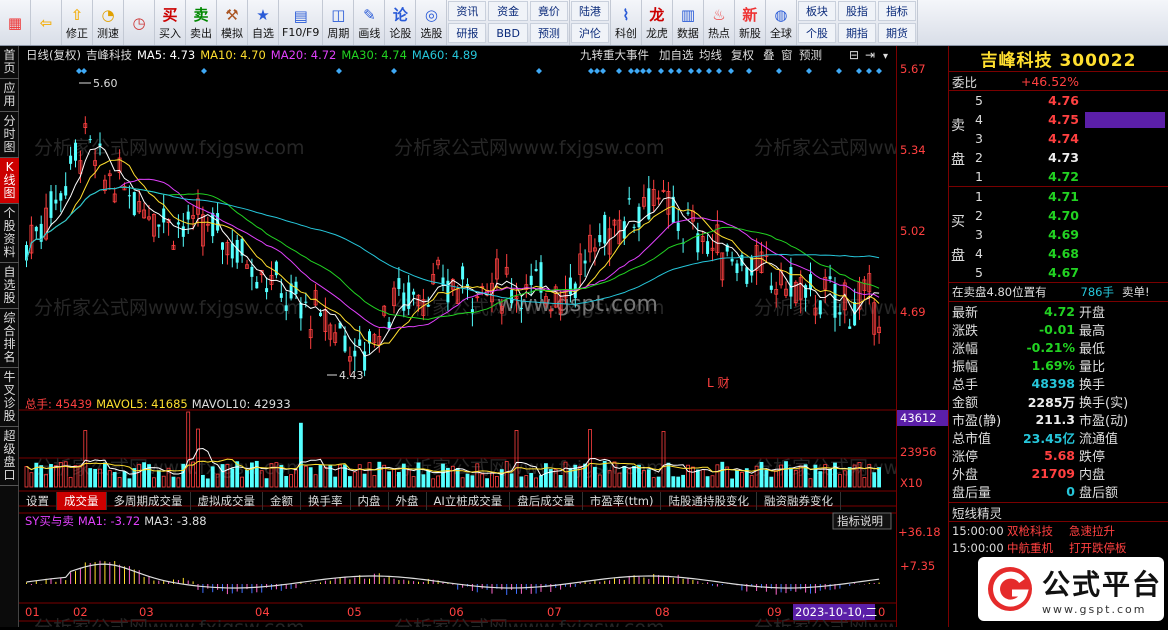  I want to click on grid-btn: 研报, so click(467, 33).